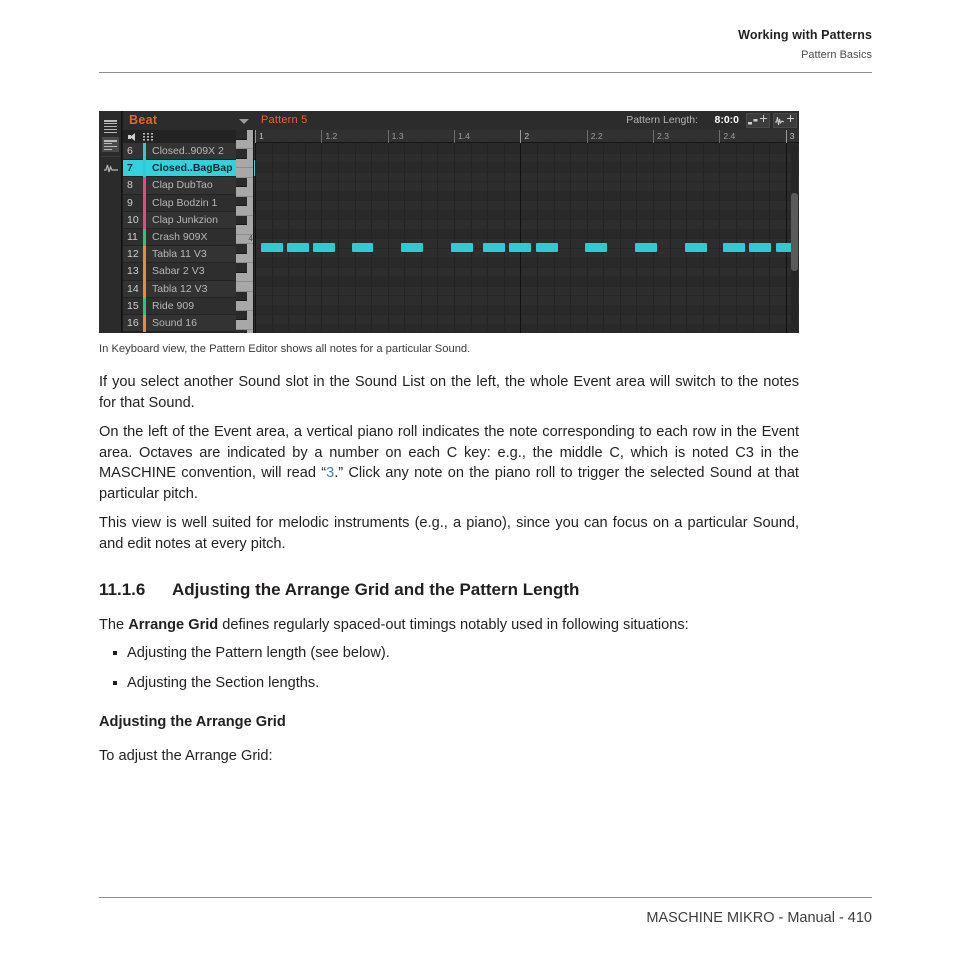  I want to click on pattern-name: Pattern 5, so click(284, 120).